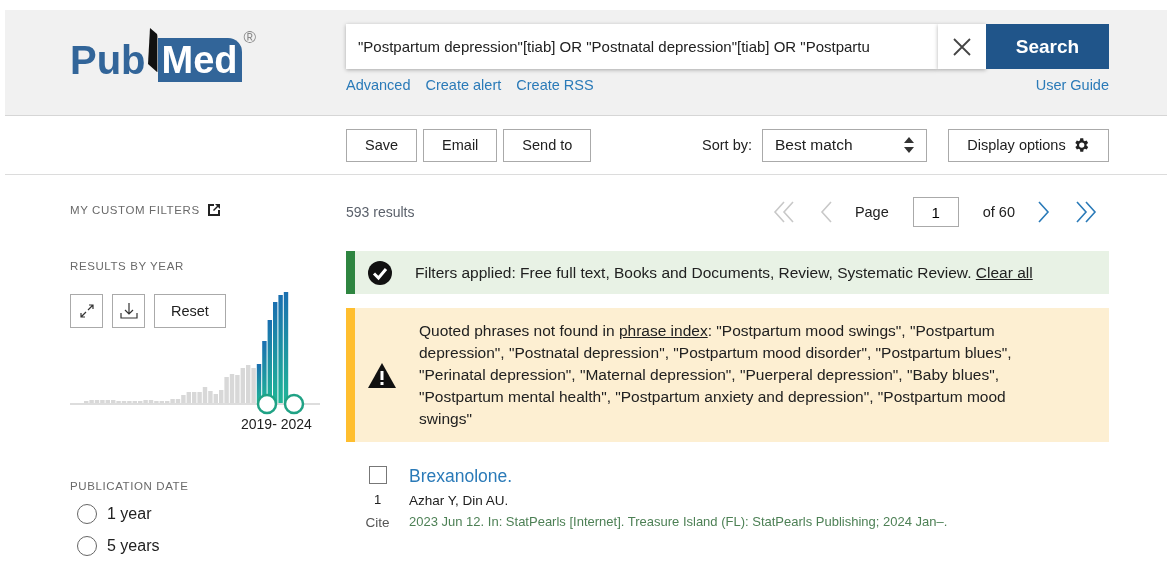 The width and height of the screenshot is (1167, 565). What do you see at coordinates (727, 145) in the screenshot?
I see `sort-label: Sort by:` at bounding box center [727, 145].